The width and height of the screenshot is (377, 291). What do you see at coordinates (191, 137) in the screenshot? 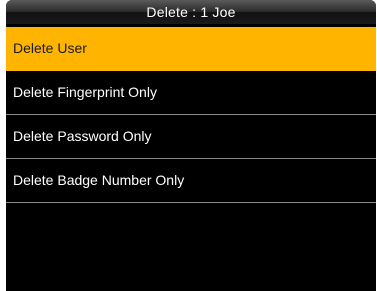
I see `menu-item-delete-password-only: Delete Password Only` at bounding box center [191, 137].